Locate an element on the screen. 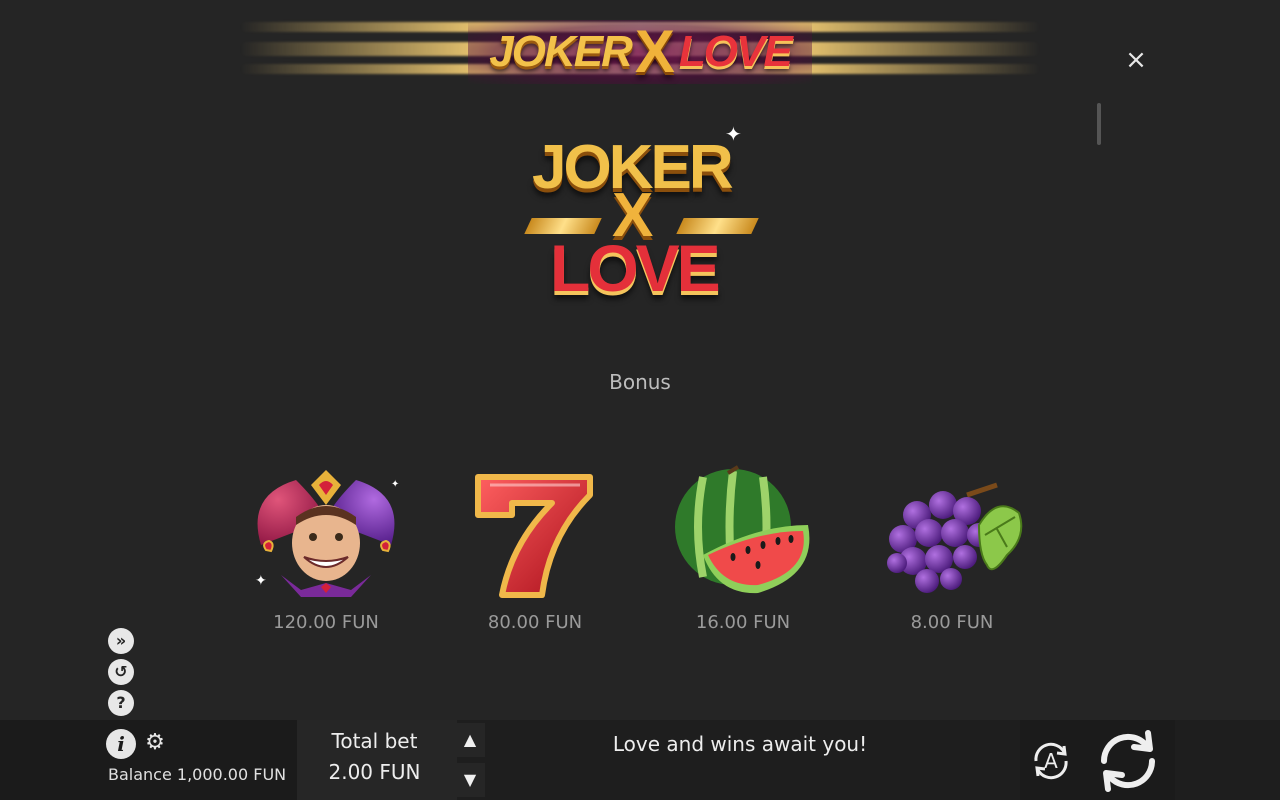 This screenshot has width=1280, height=800. game-logo-large: JOKER X LOVE ✦ is located at coordinates (640, 222).